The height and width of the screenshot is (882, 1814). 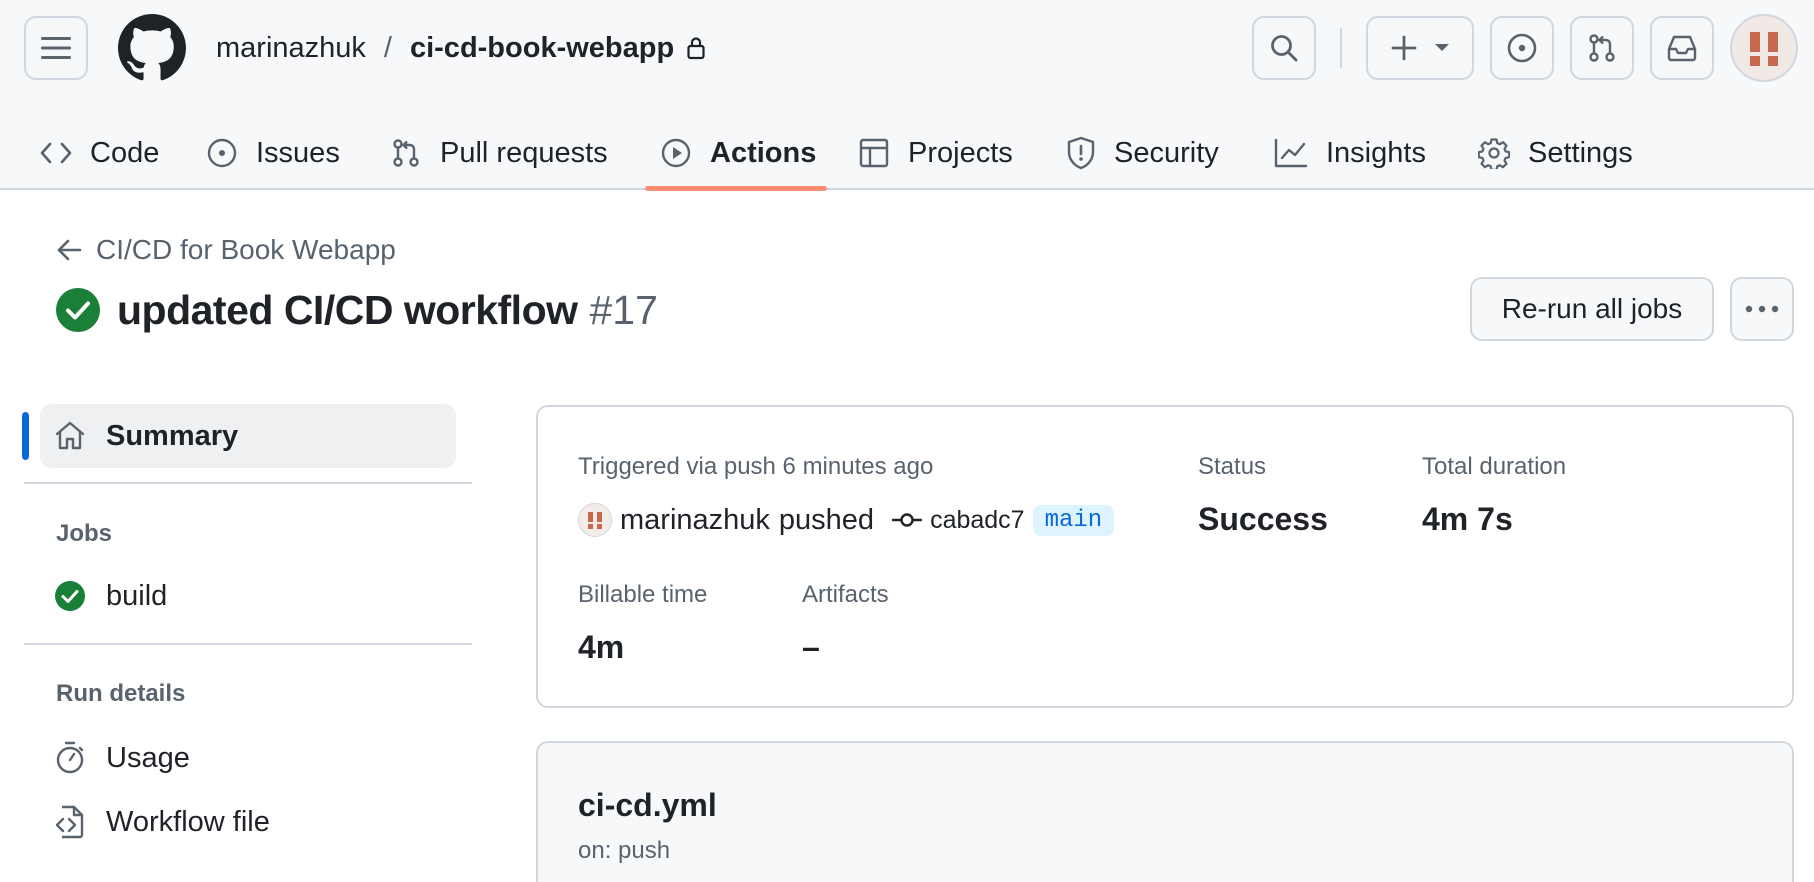 I want to click on menu-button, so click(x=56, y=48).